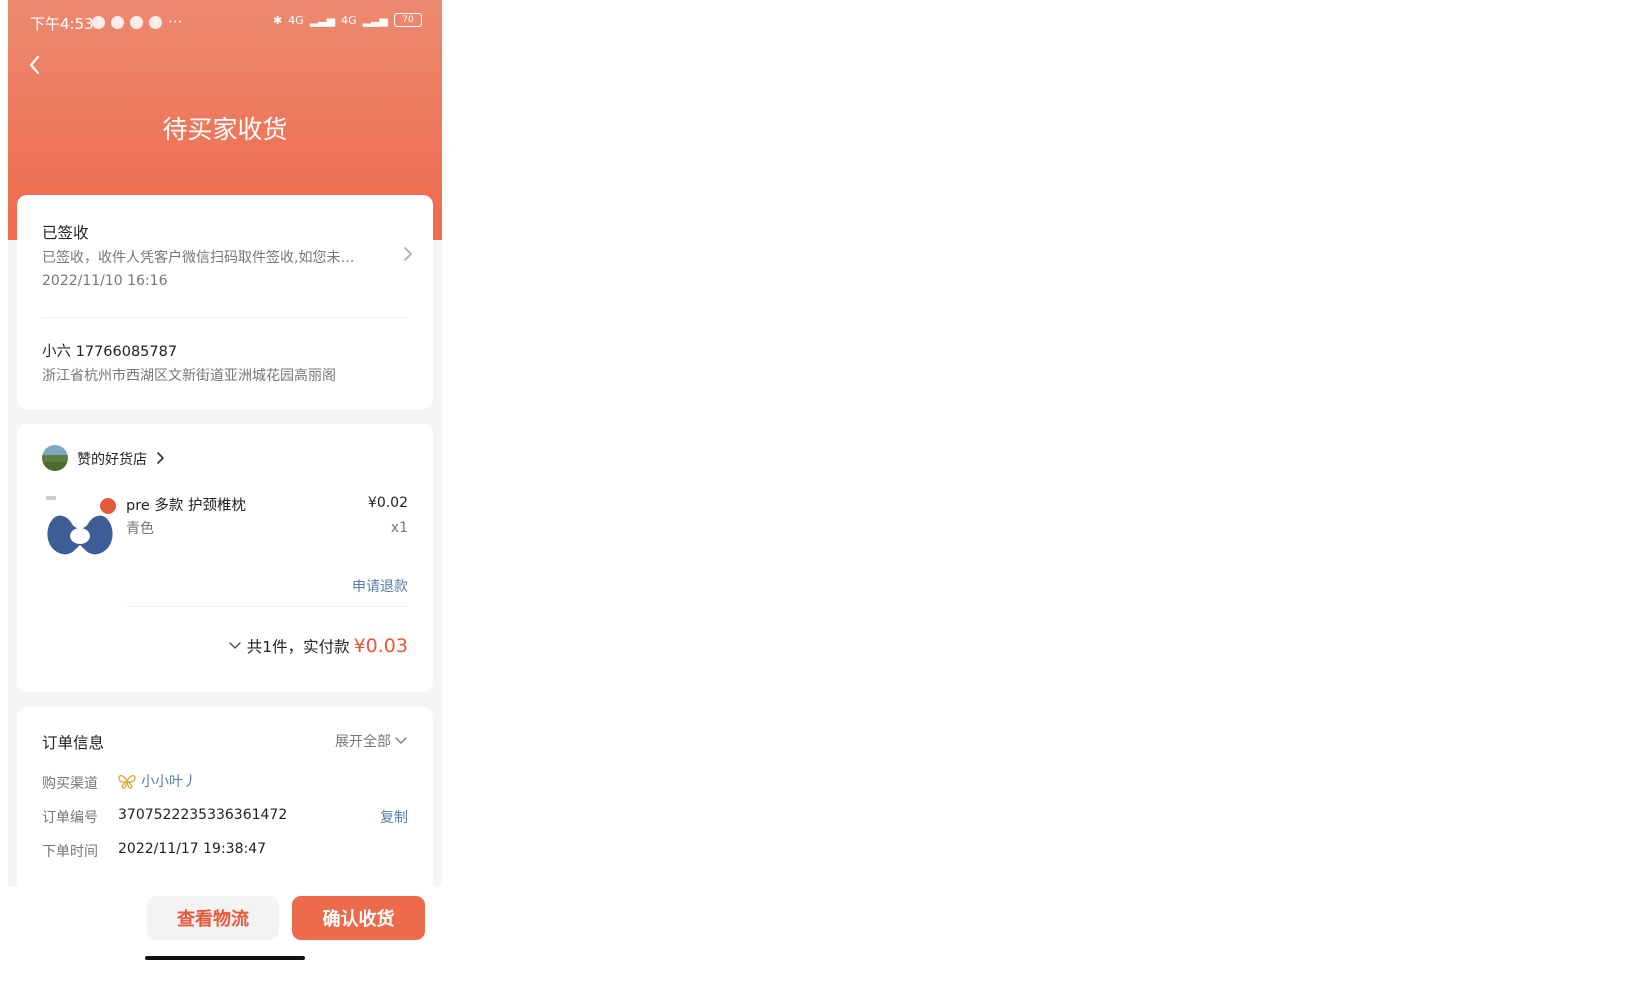 Image resolution: width=1642 pixels, height=996 pixels. What do you see at coordinates (394, 817) in the screenshot?
I see `copy-button: 复制` at bounding box center [394, 817].